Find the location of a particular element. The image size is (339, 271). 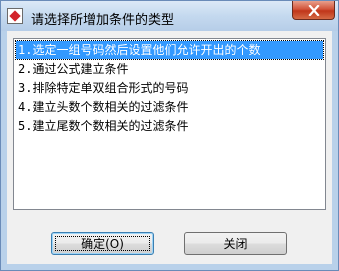

list-item: 2.通过公式建立条件 is located at coordinates (72, 69).